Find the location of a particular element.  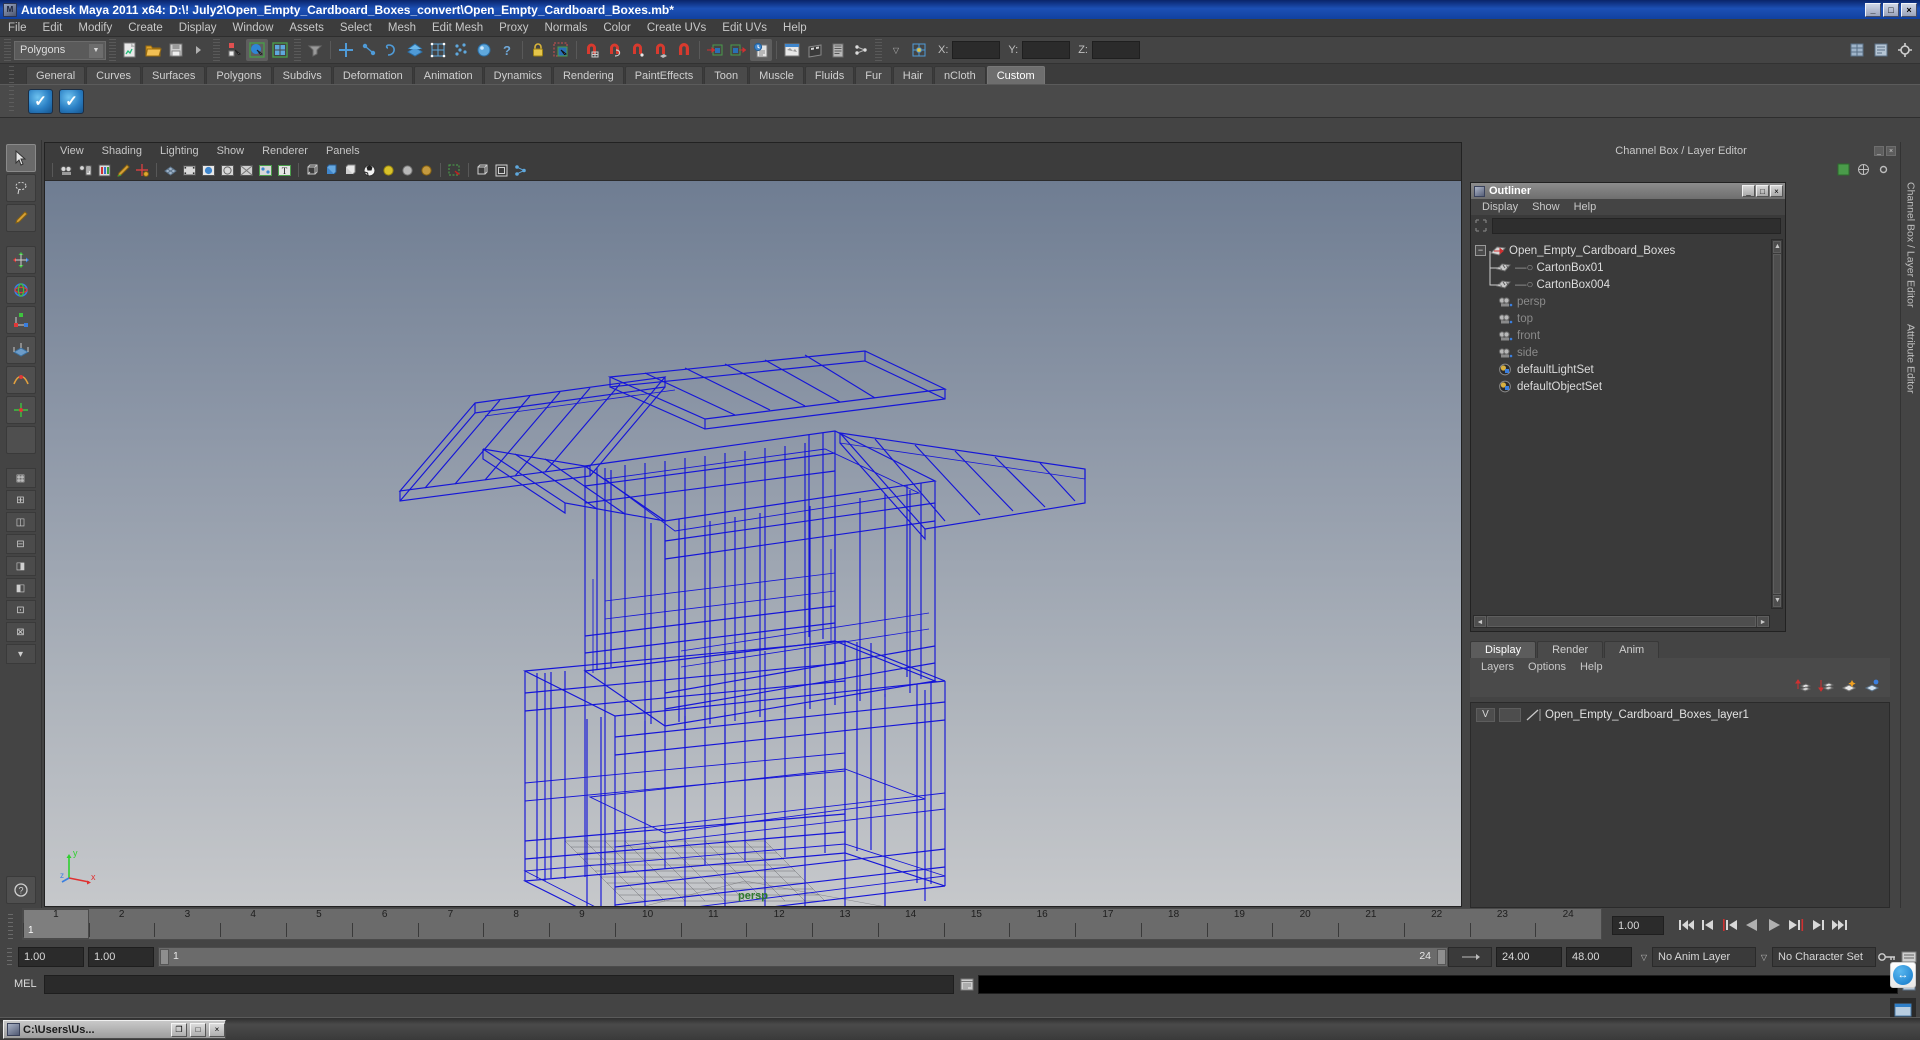

bounding-box-icon is located at coordinates (482, 170).